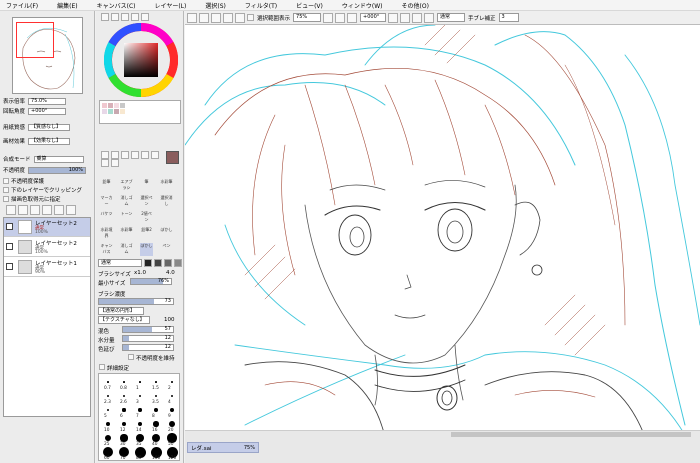 The height and width of the screenshot is (463, 700). Describe the element at coordinates (57, 170) in the screenshot. I see `opacity-slider: 100%` at that location.